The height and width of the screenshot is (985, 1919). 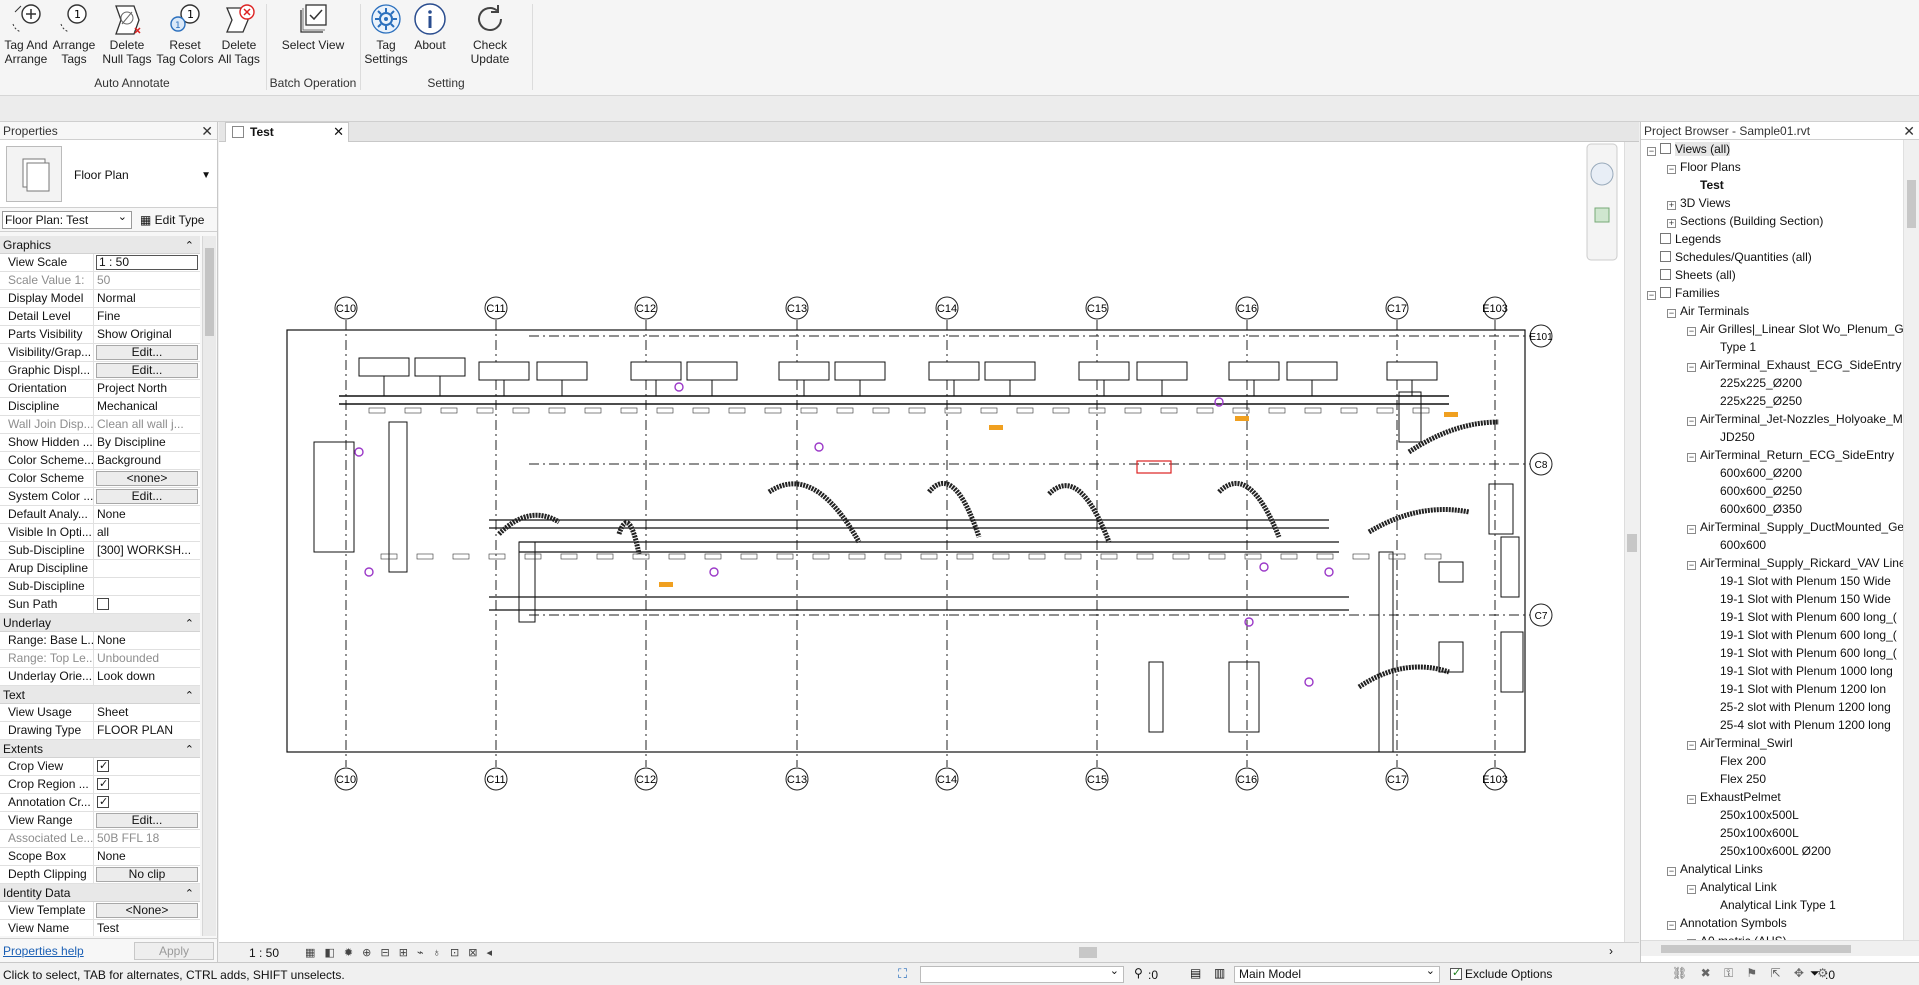 What do you see at coordinates (1772, 671) in the screenshot?
I see `tree-item: 19-1 Slot with Plenum 1000 long` at bounding box center [1772, 671].